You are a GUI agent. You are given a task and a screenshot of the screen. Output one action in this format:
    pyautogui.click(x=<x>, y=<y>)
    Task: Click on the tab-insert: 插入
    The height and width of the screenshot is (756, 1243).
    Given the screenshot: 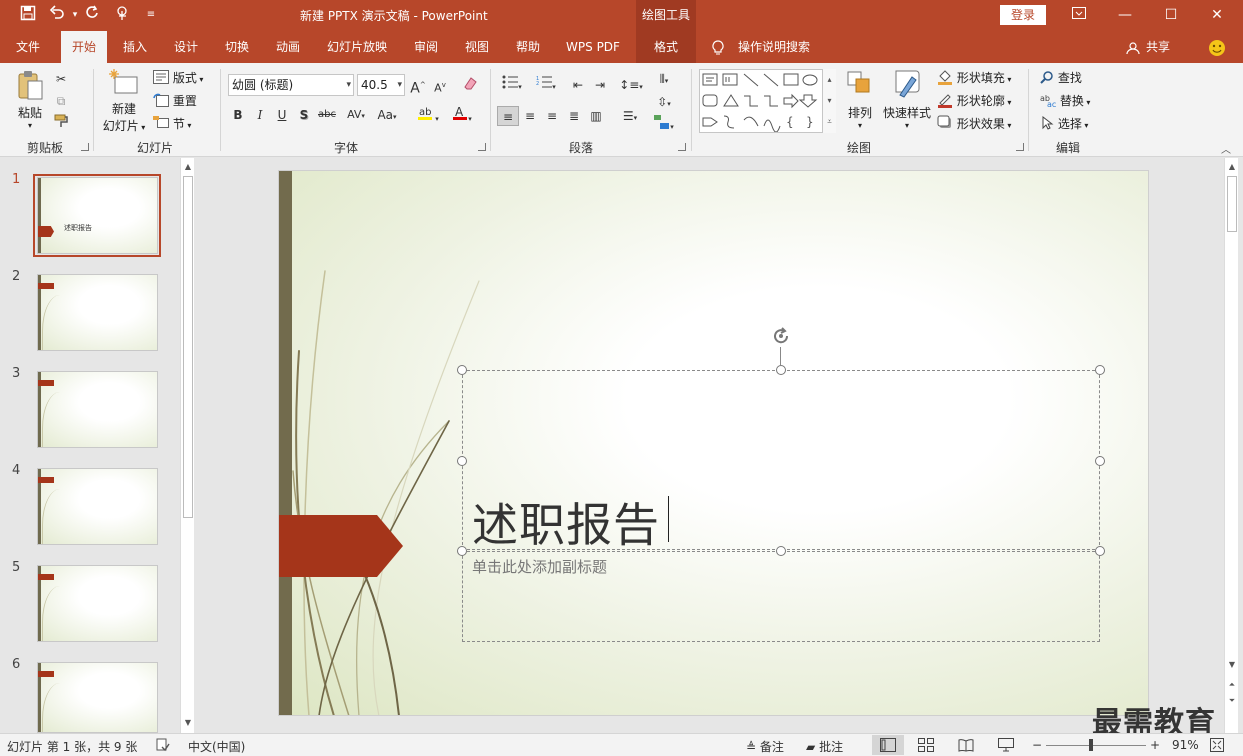 What is the action you would take?
    pyautogui.click(x=135, y=47)
    